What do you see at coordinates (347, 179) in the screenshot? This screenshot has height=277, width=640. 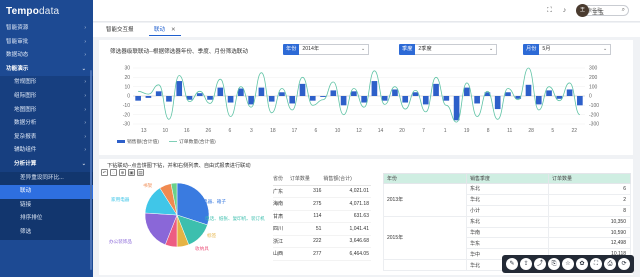 I see `table-header: 销售额(合计)` at bounding box center [347, 179].